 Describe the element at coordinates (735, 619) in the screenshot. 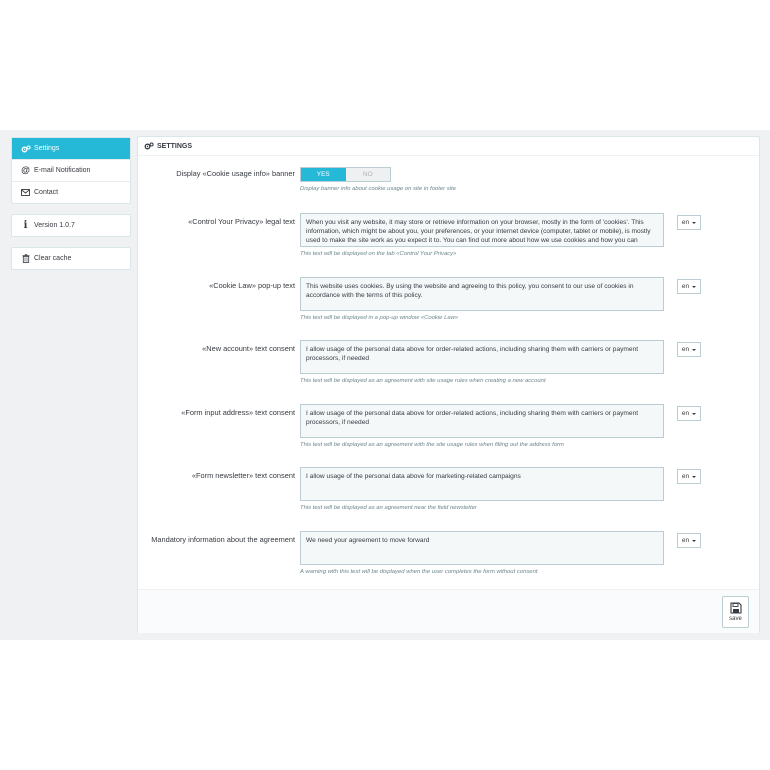

I see `save-label: save` at that location.